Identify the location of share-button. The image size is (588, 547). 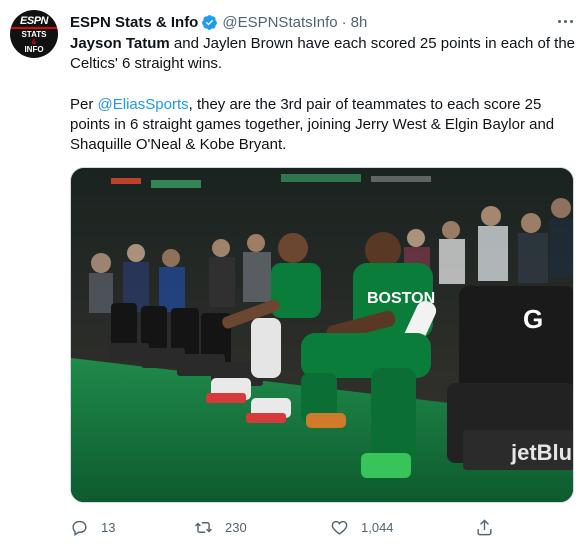
(490, 527).